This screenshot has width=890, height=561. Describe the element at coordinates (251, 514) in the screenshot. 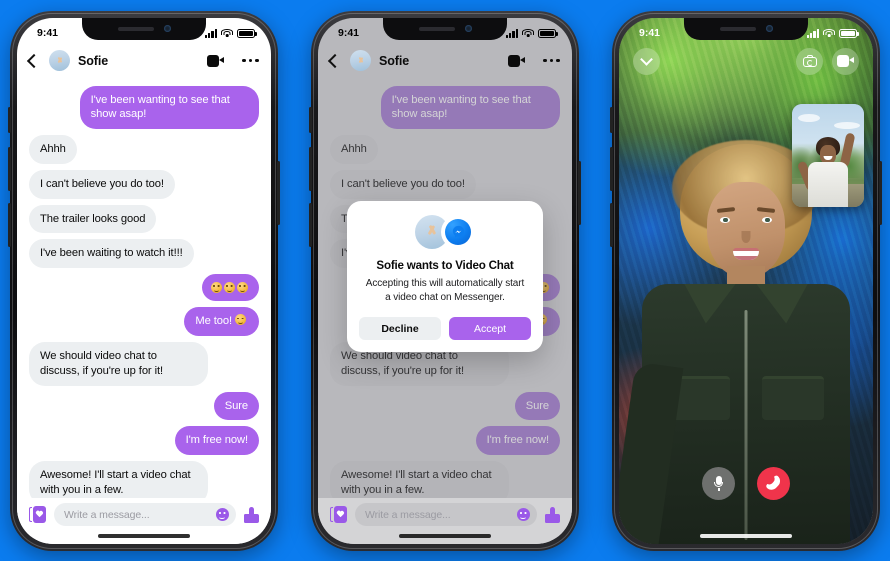

I see `thumbs-up-icon` at that location.